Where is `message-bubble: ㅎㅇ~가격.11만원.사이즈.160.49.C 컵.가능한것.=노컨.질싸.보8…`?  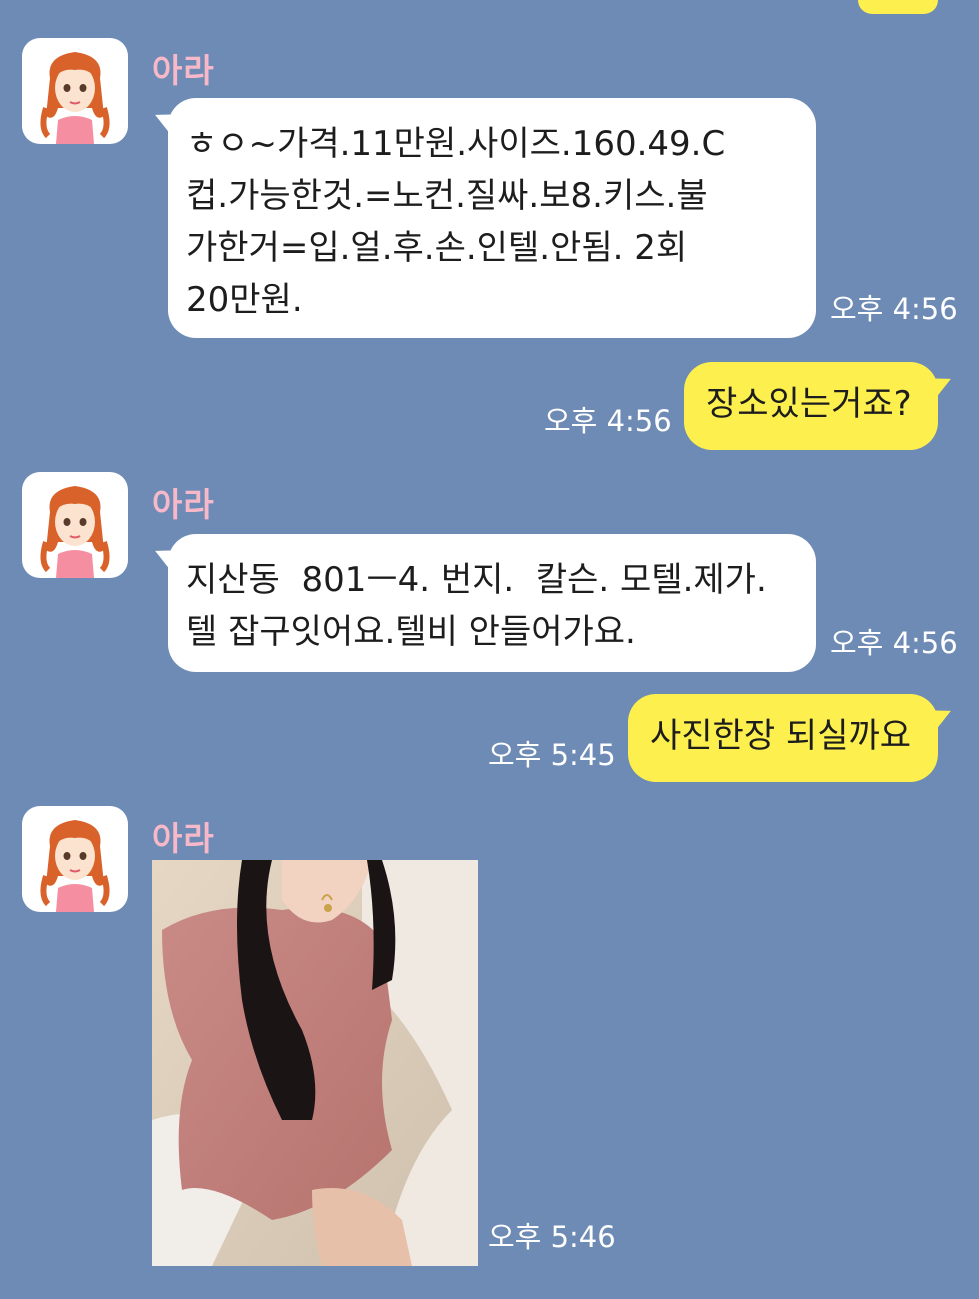 message-bubble: ㅎㅇ~가격.11만원.사이즈.160.49.C 컵.가능한것.=노컨.질싸.보8… is located at coordinates (492, 218).